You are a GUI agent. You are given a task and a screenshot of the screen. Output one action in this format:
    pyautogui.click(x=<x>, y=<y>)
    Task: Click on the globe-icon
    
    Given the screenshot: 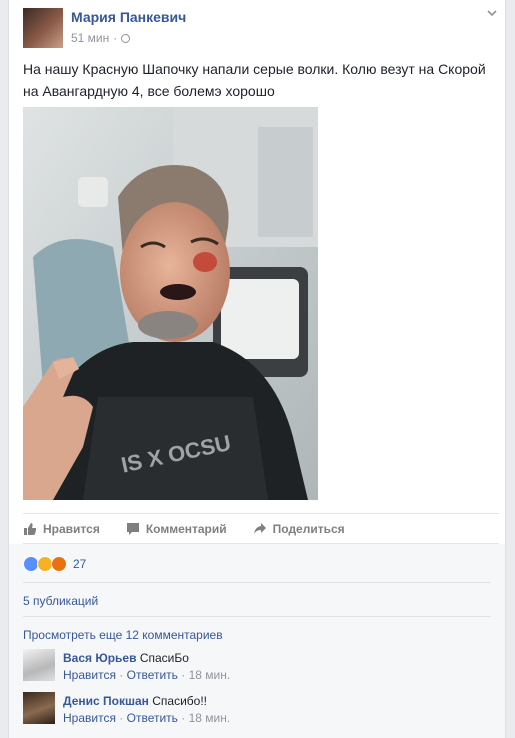 What is the action you would take?
    pyautogui.click(x=126, y=38)
    